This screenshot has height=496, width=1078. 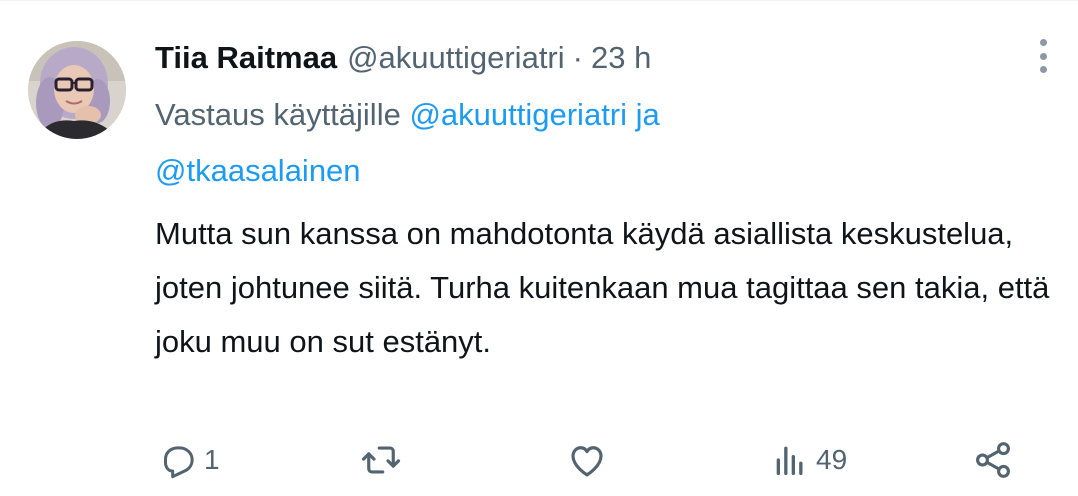 I want to click on bar-chart-icon, so click(x=789, y=460).